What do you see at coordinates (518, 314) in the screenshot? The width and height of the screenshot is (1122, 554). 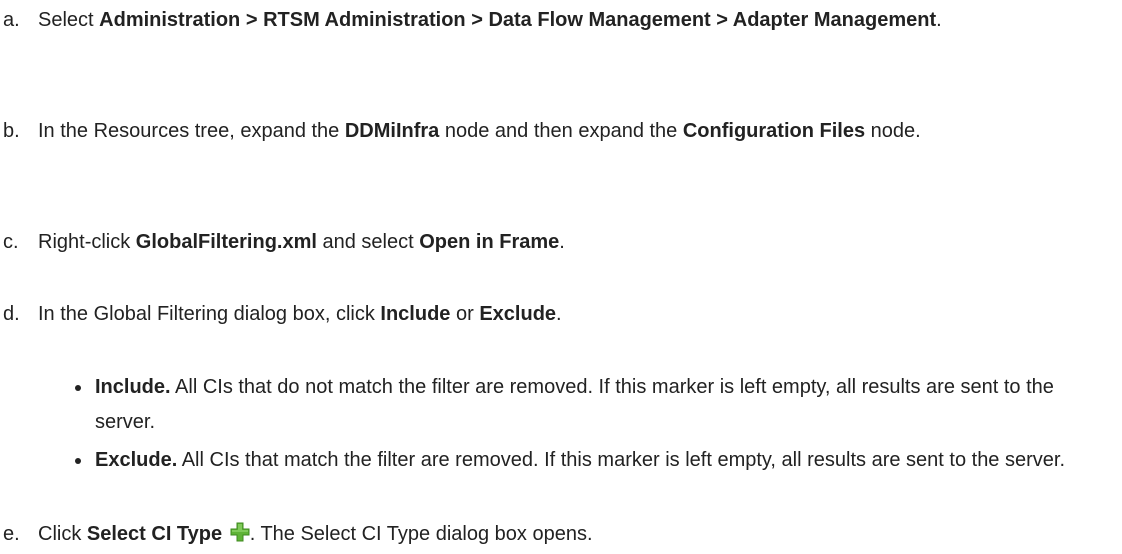 I see `option-name: Exclude` at bounding box center [518, 314].